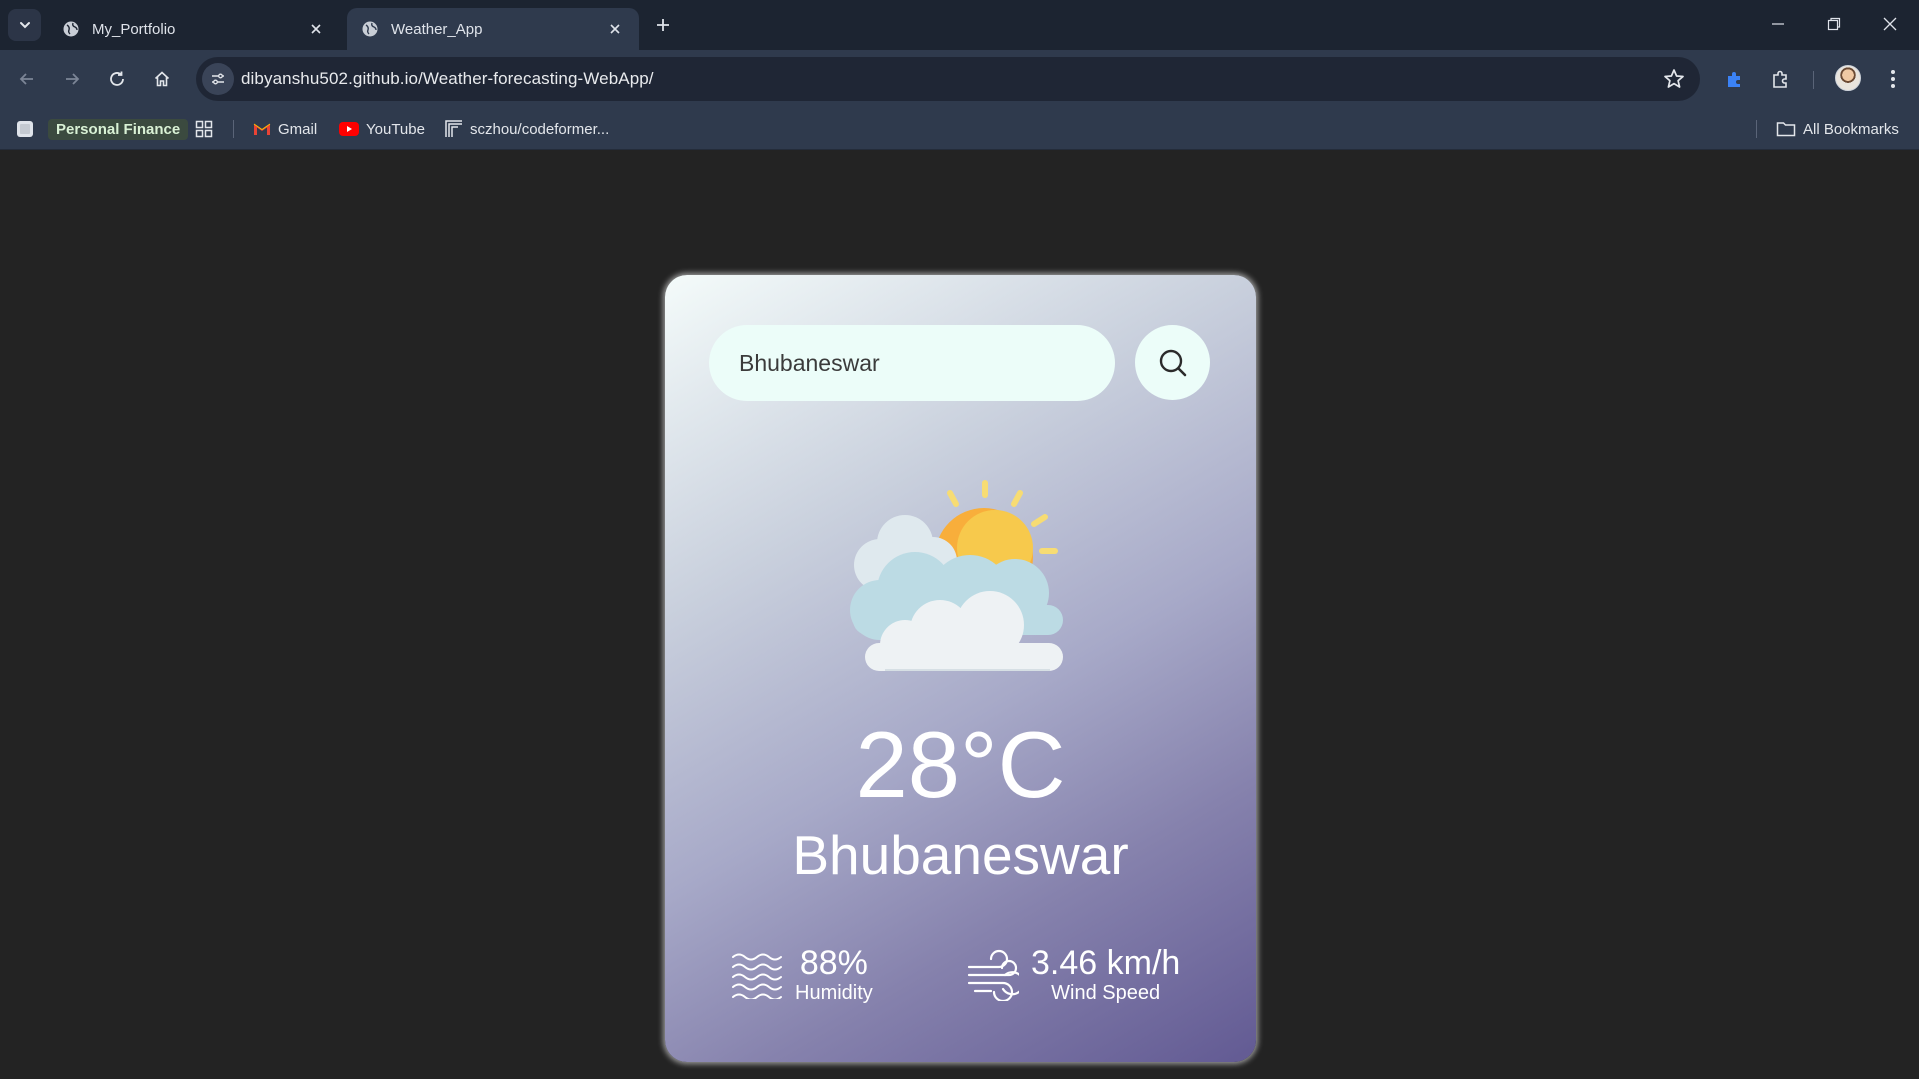 The width and height of the screenshot is (1919, 1079). What do you see at coordinates (833, 963) in the screenshot?
I see `humidity-value: 88%` at bounding box center [833, 963].